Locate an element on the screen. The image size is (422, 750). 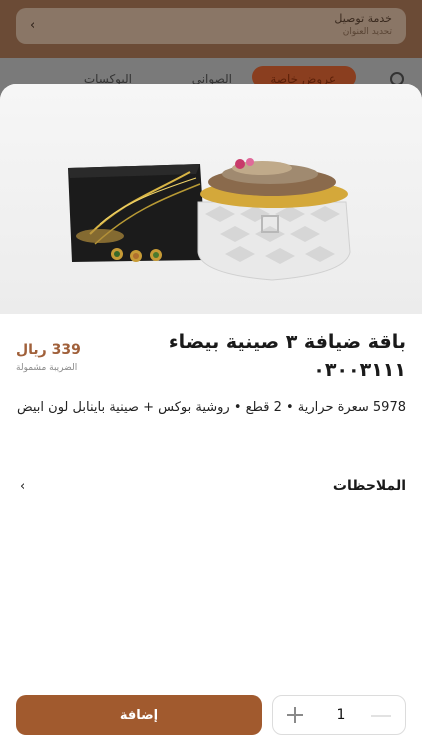
quantity-value: 1 is located at coordinates (341, 715).